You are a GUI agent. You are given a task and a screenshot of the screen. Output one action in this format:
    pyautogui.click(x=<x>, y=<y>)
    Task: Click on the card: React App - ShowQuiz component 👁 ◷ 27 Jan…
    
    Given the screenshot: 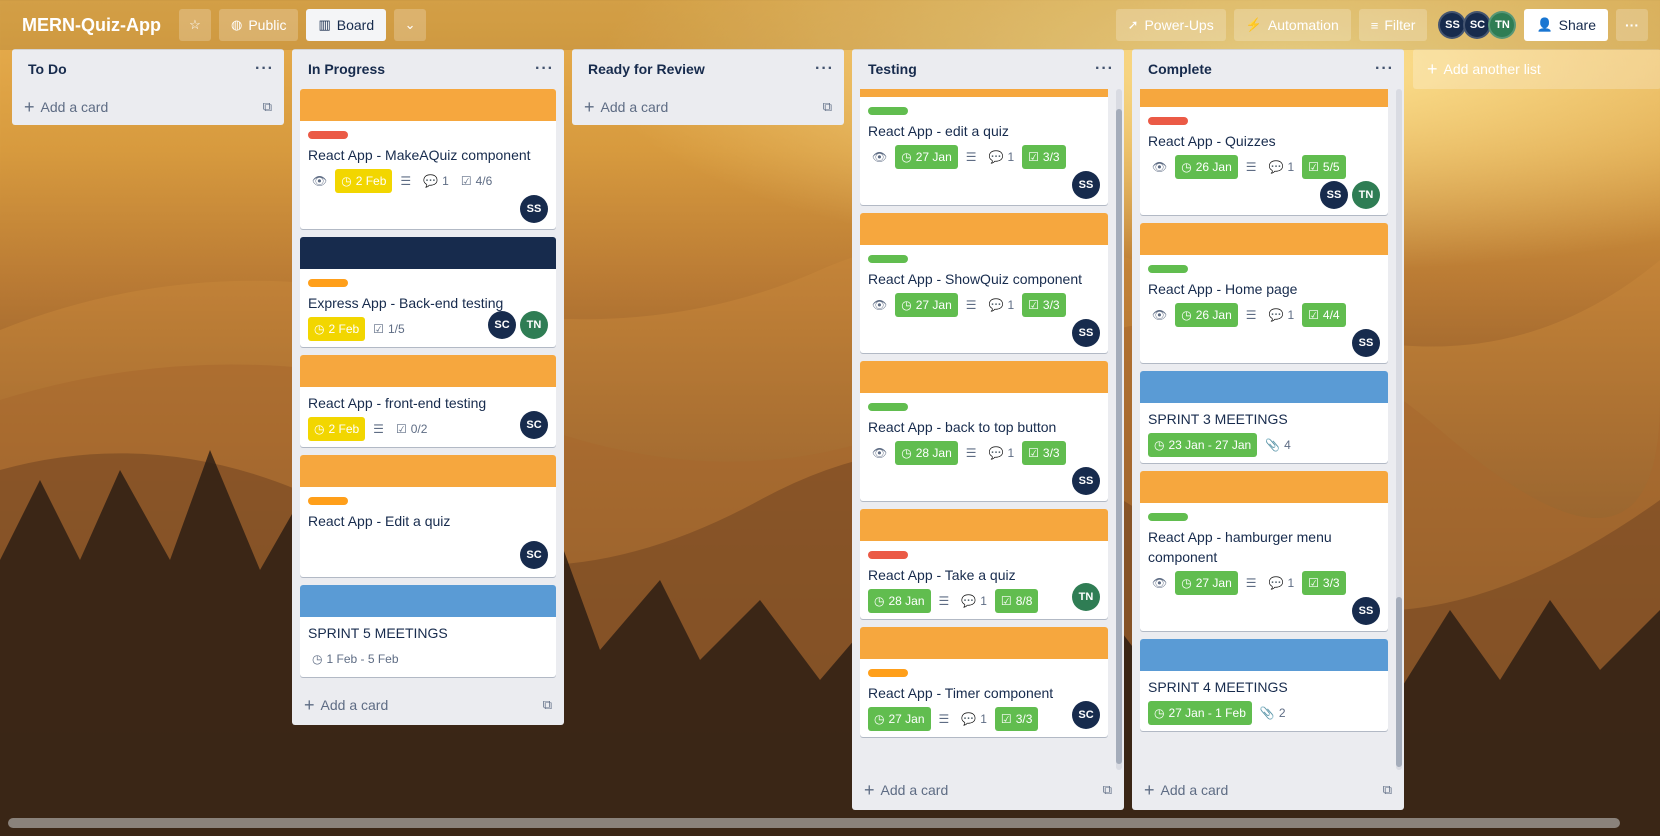 What is the action you would take?
    pyautogui.click(x=984, y=283)
    